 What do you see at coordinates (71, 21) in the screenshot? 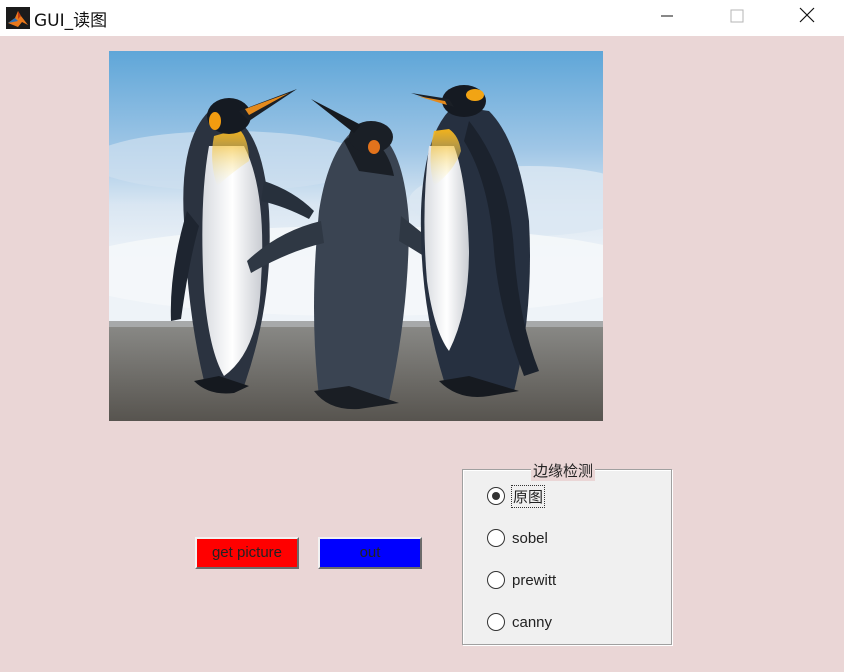
I see `window-title: GUI_读图` at bounding box center [71, 21].